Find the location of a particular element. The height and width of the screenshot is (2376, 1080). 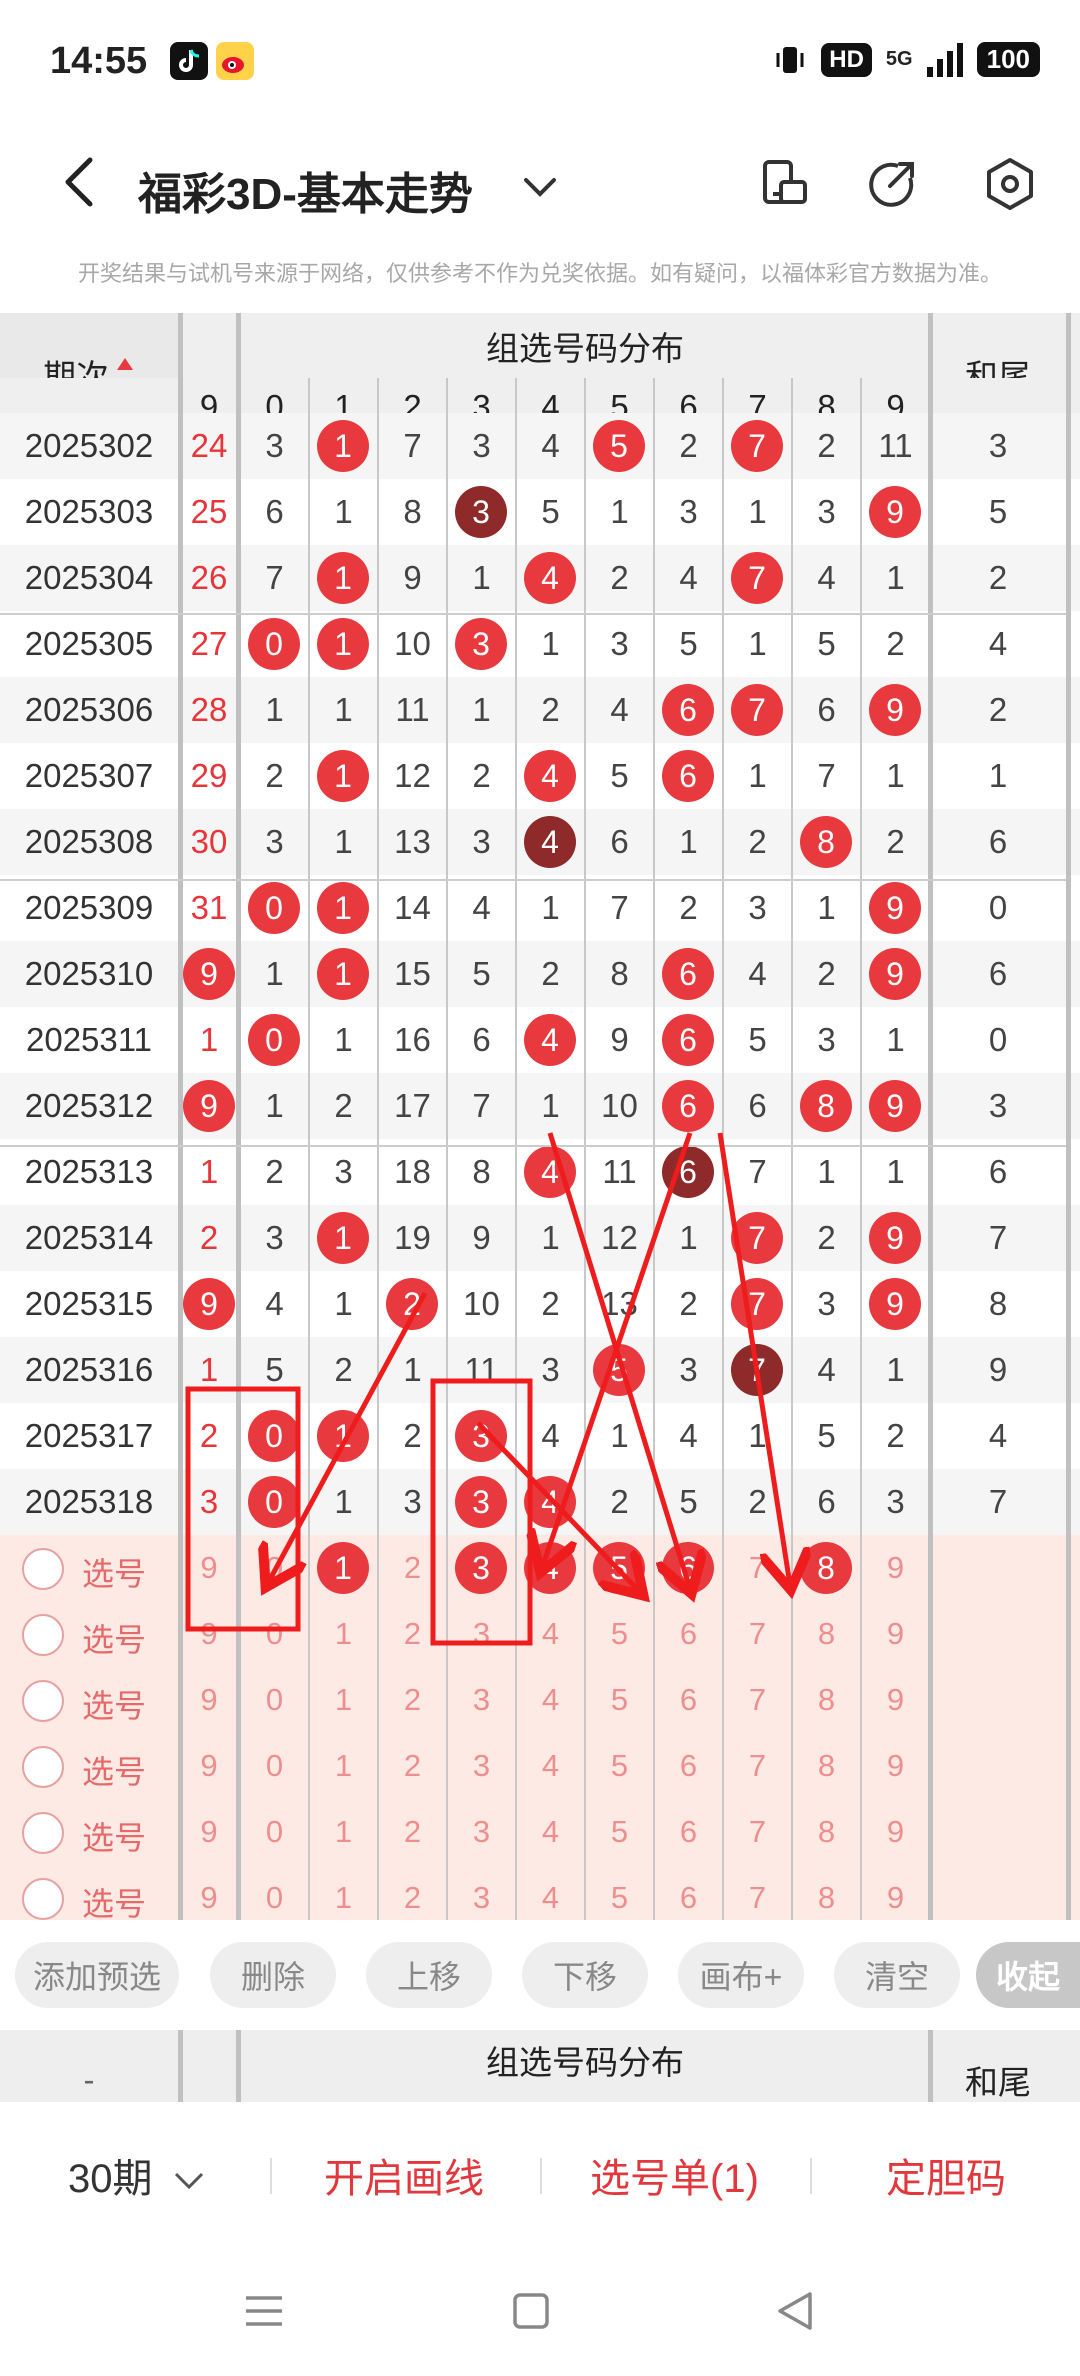

collapse-button: 收起 is located at coordinates (1028, 1975).